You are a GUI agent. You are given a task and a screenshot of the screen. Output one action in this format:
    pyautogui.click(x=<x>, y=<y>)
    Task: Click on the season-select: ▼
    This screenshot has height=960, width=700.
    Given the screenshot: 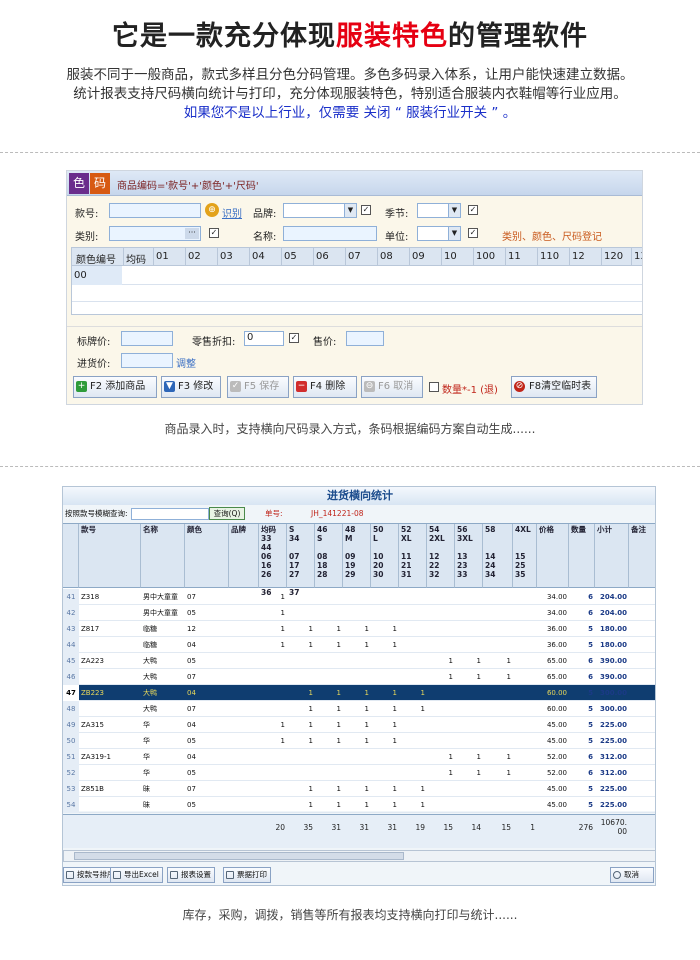 What is the action you would take?
    pyautogui.click(x=439, y=210)
    